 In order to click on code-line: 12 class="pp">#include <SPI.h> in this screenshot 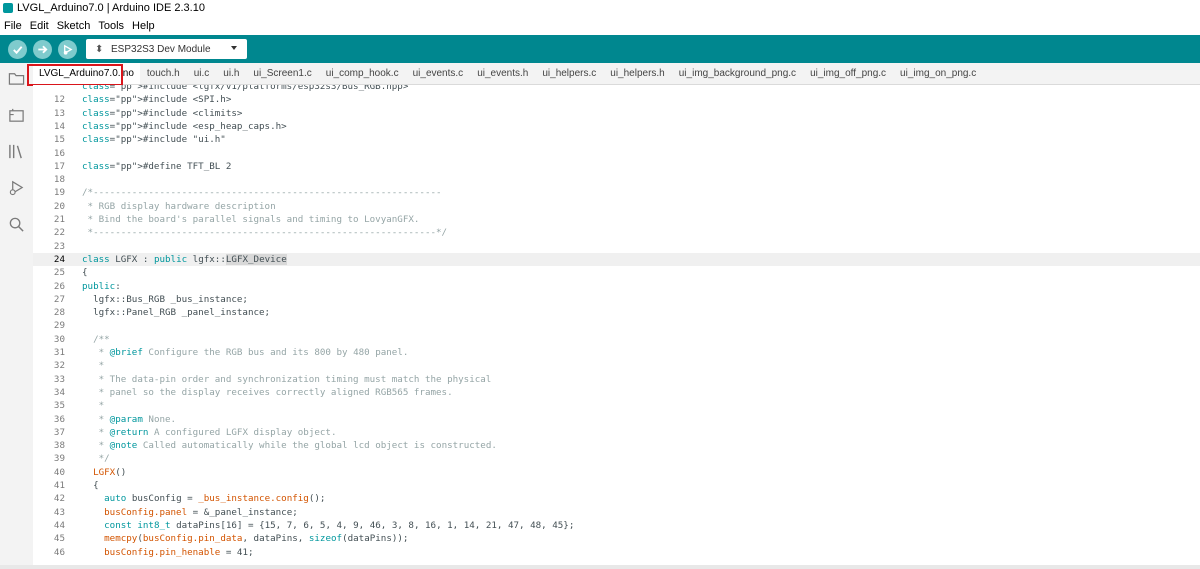, I will do `click(616, 99)`.